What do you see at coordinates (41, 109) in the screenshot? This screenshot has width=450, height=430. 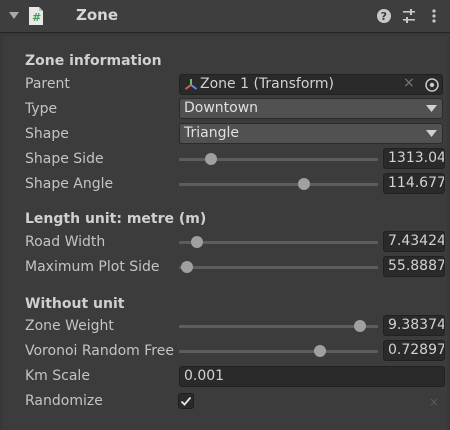 I see `type-label: Type` at bounding box center [41, 109].